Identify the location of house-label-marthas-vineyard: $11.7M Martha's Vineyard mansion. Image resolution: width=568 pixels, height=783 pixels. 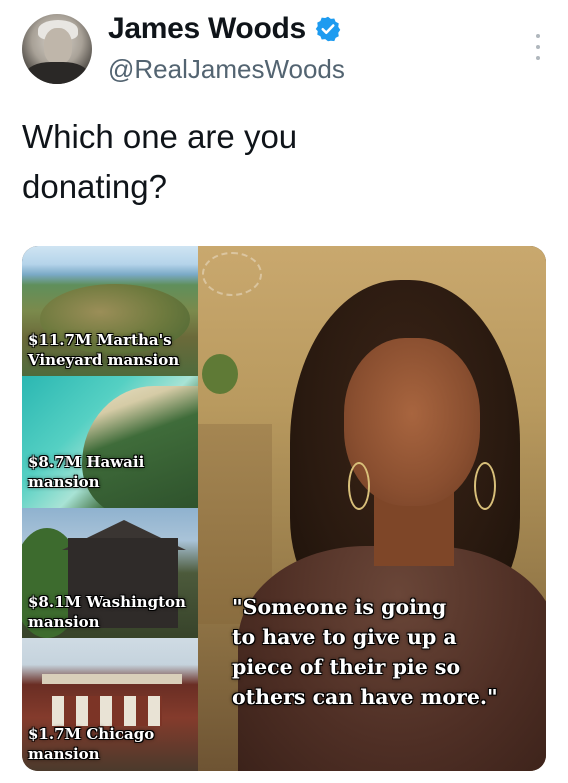
(104, 350).